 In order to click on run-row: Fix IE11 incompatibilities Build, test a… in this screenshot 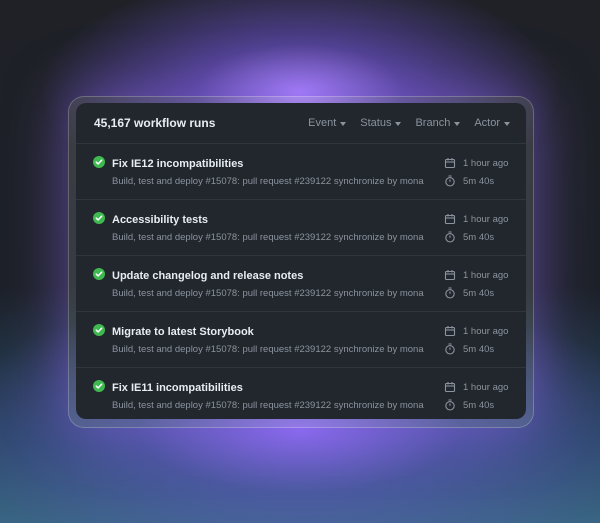, I will do `click(301, 393)`.